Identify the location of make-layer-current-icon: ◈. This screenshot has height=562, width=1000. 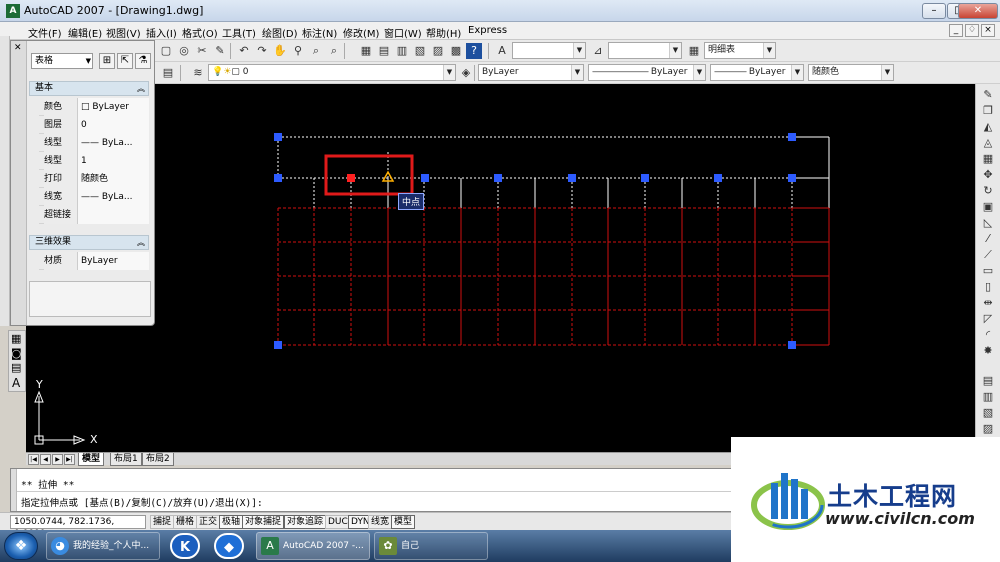
(466, 73).